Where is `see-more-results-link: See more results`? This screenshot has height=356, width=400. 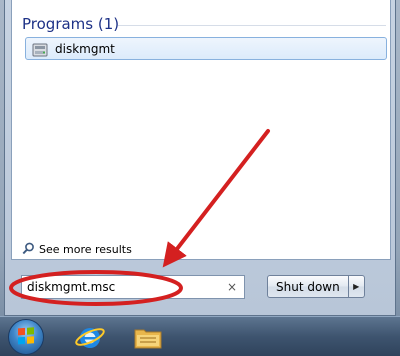 see-more-results-link: See more results is located at coordinates (77, 249).